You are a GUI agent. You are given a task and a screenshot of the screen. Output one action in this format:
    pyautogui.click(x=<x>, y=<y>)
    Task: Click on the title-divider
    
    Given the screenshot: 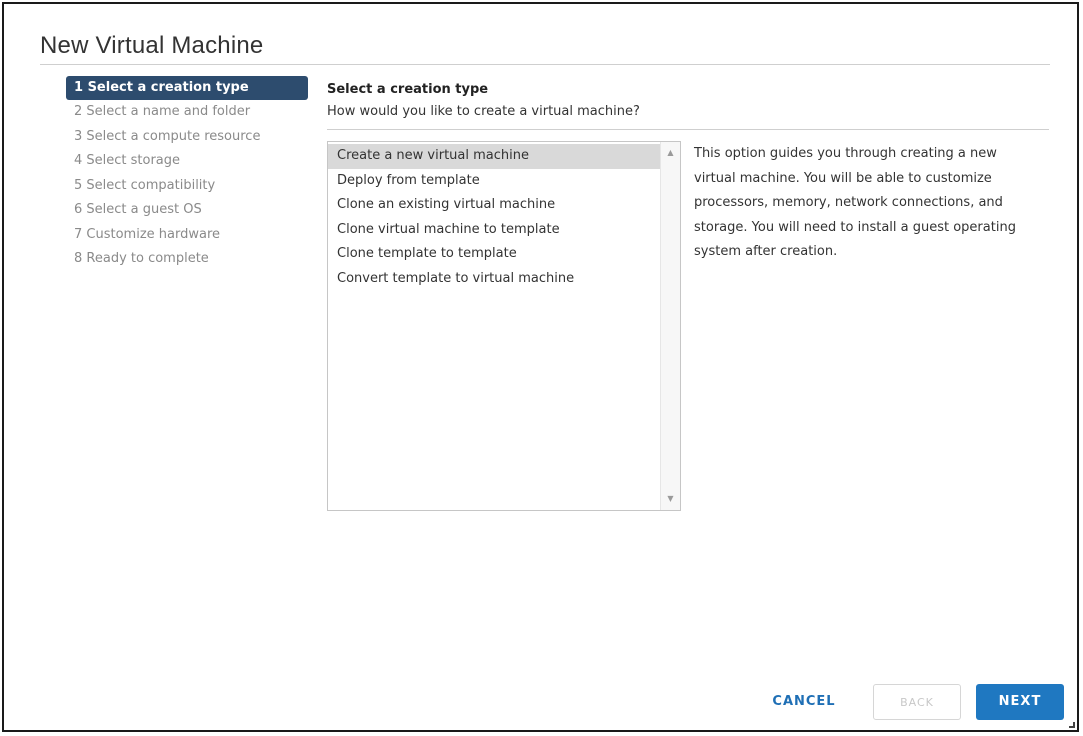 What is the action you would take?
    pyautogui.click(x=545, y=64)
    